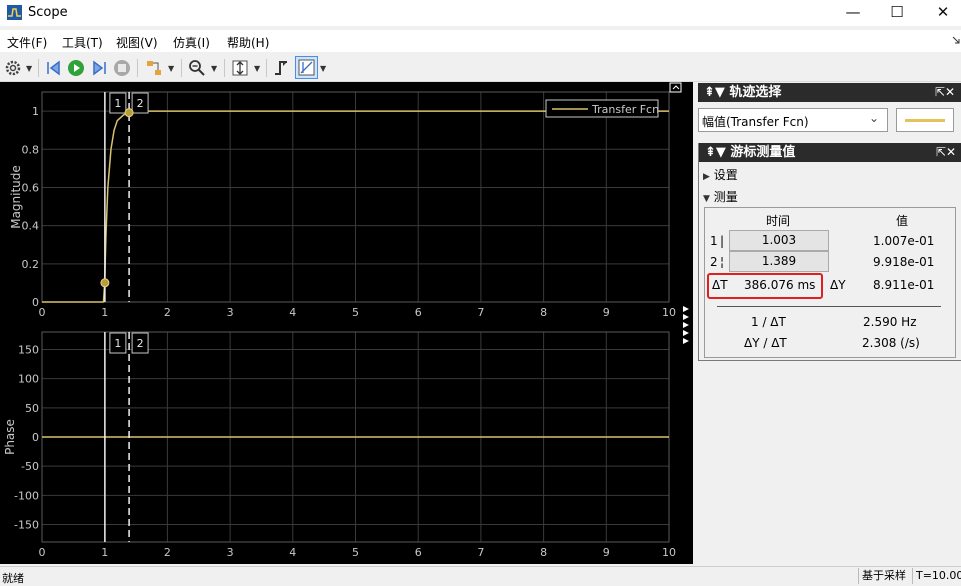 The image size is (961, 586). I want to click on cursor-1-value: 1.007e-01, so click(904, 241).